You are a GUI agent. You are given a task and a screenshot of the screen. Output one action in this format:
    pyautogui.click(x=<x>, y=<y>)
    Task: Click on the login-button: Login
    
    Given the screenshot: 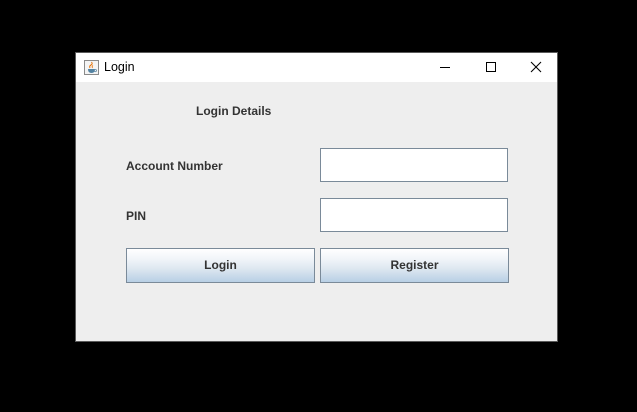 What is the action you would take?
    pyautogui.click(x=220, y=265)
    